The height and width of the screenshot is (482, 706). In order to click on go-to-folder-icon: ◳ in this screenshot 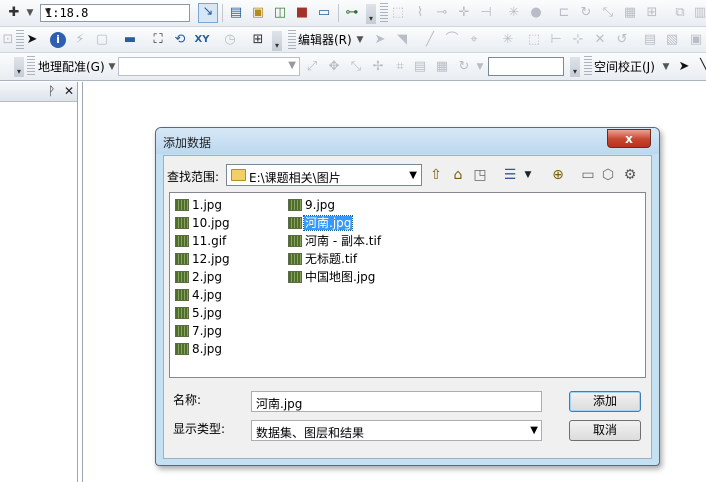, I will do `click(480, 175)`.